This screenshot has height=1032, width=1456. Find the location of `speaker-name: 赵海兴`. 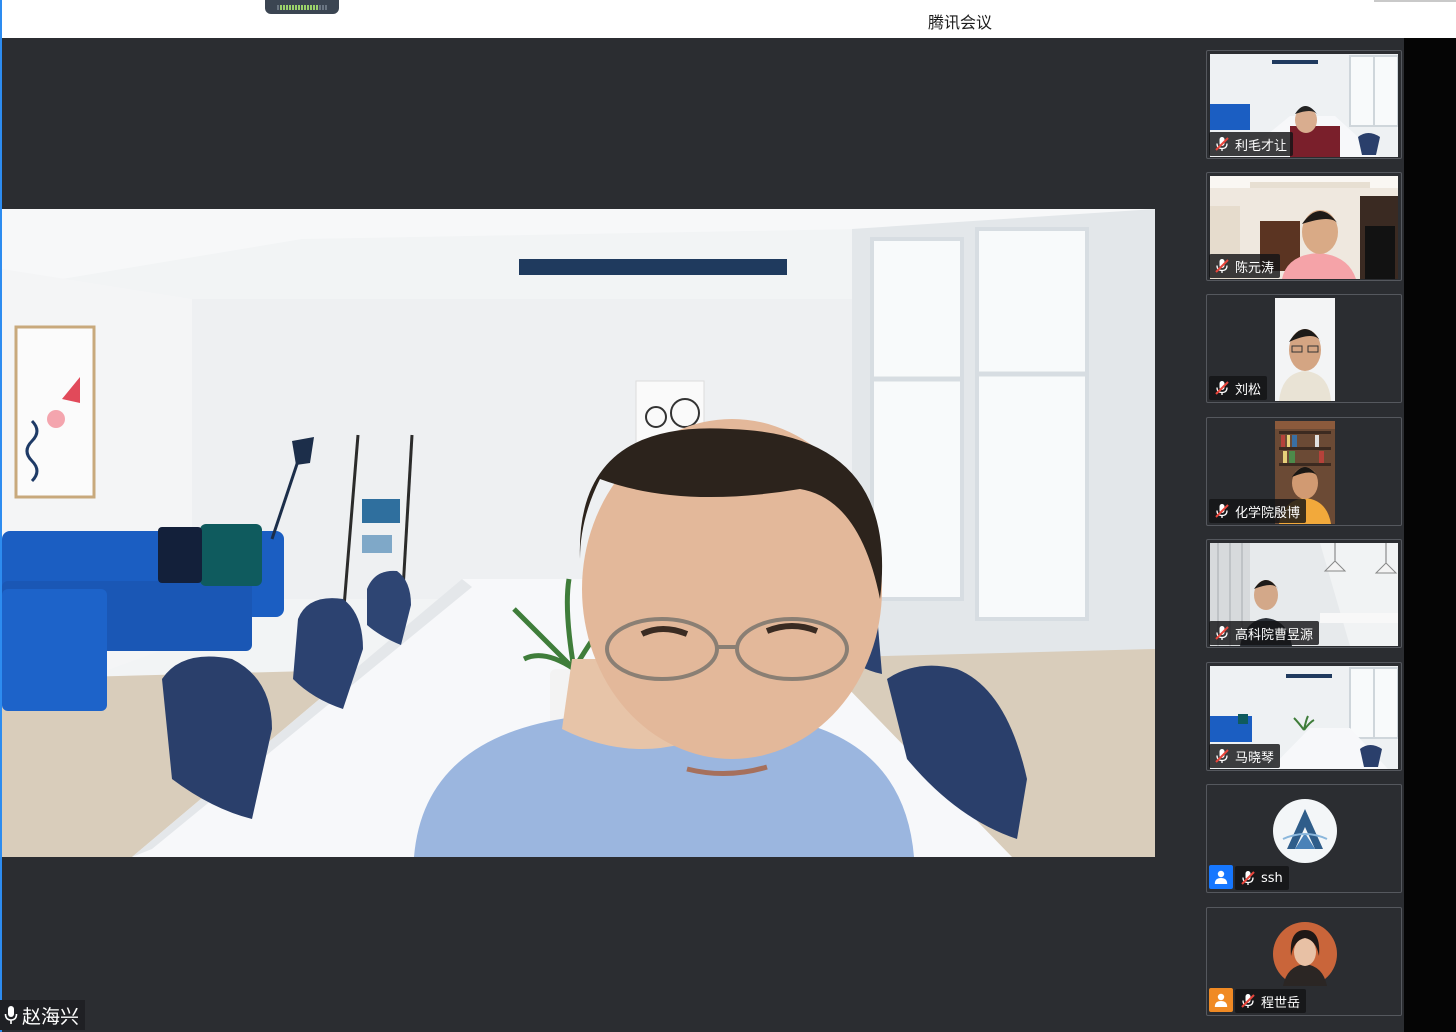

speaker-name: 赵海兴 is located at coordinates (51, 1016).